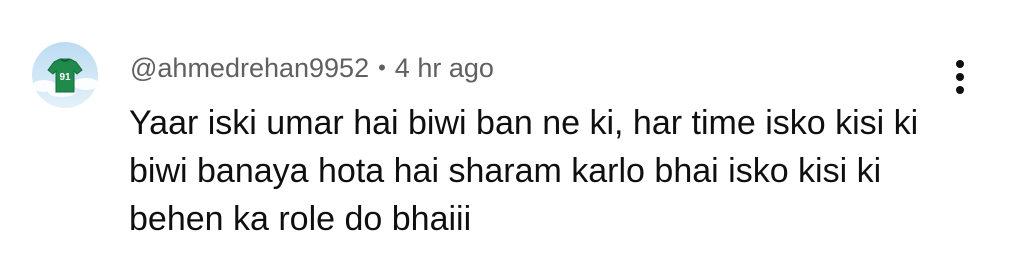  What do you see at coordinates (249, 68) in the screenshot?
I see `author-name: @ahmedrehan9952` at bounding box center [249, 68].